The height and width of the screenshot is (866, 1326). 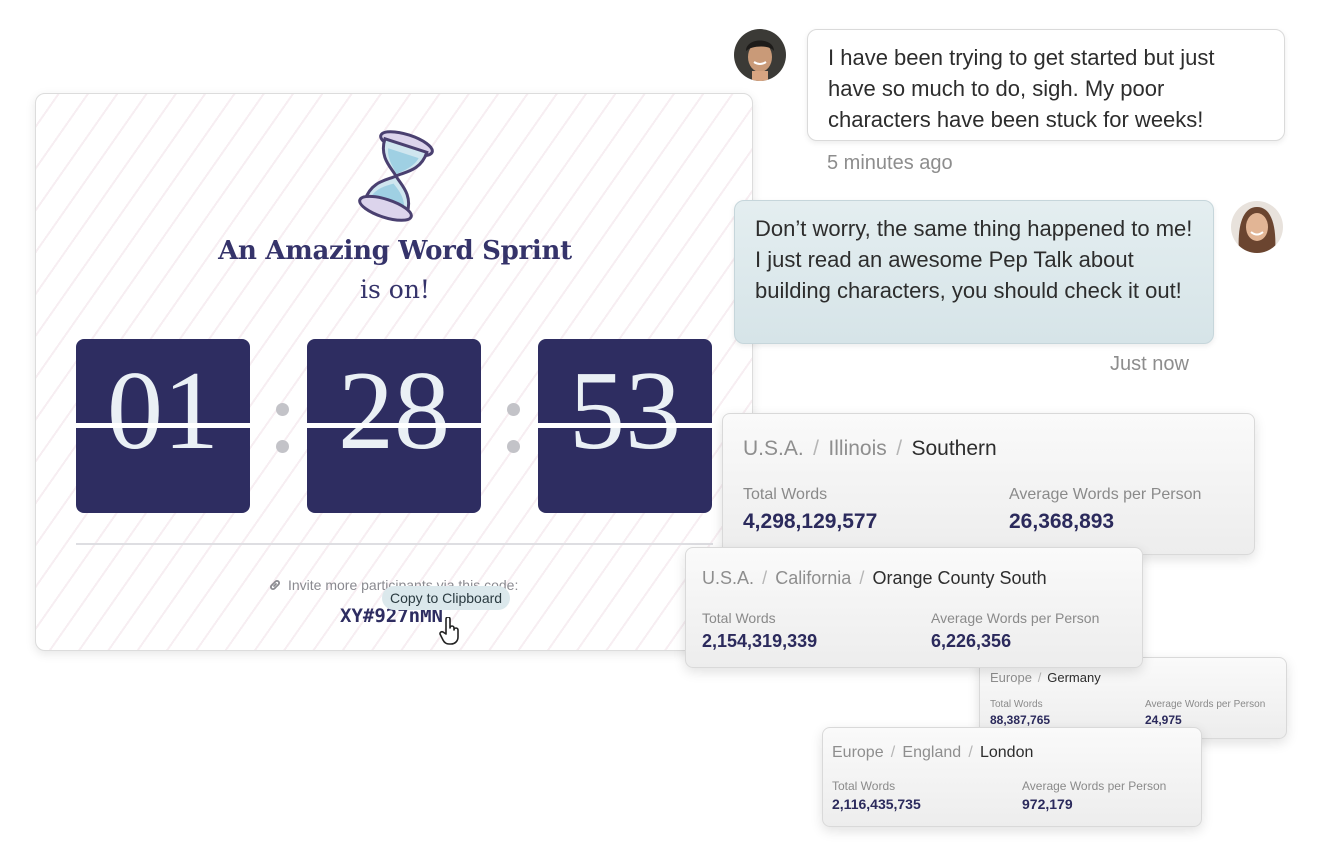 What do you see at coordinates (954, 448) in the screenshot?
I see `breadcrumb-current: Southern` at bounding box center [954, 448].